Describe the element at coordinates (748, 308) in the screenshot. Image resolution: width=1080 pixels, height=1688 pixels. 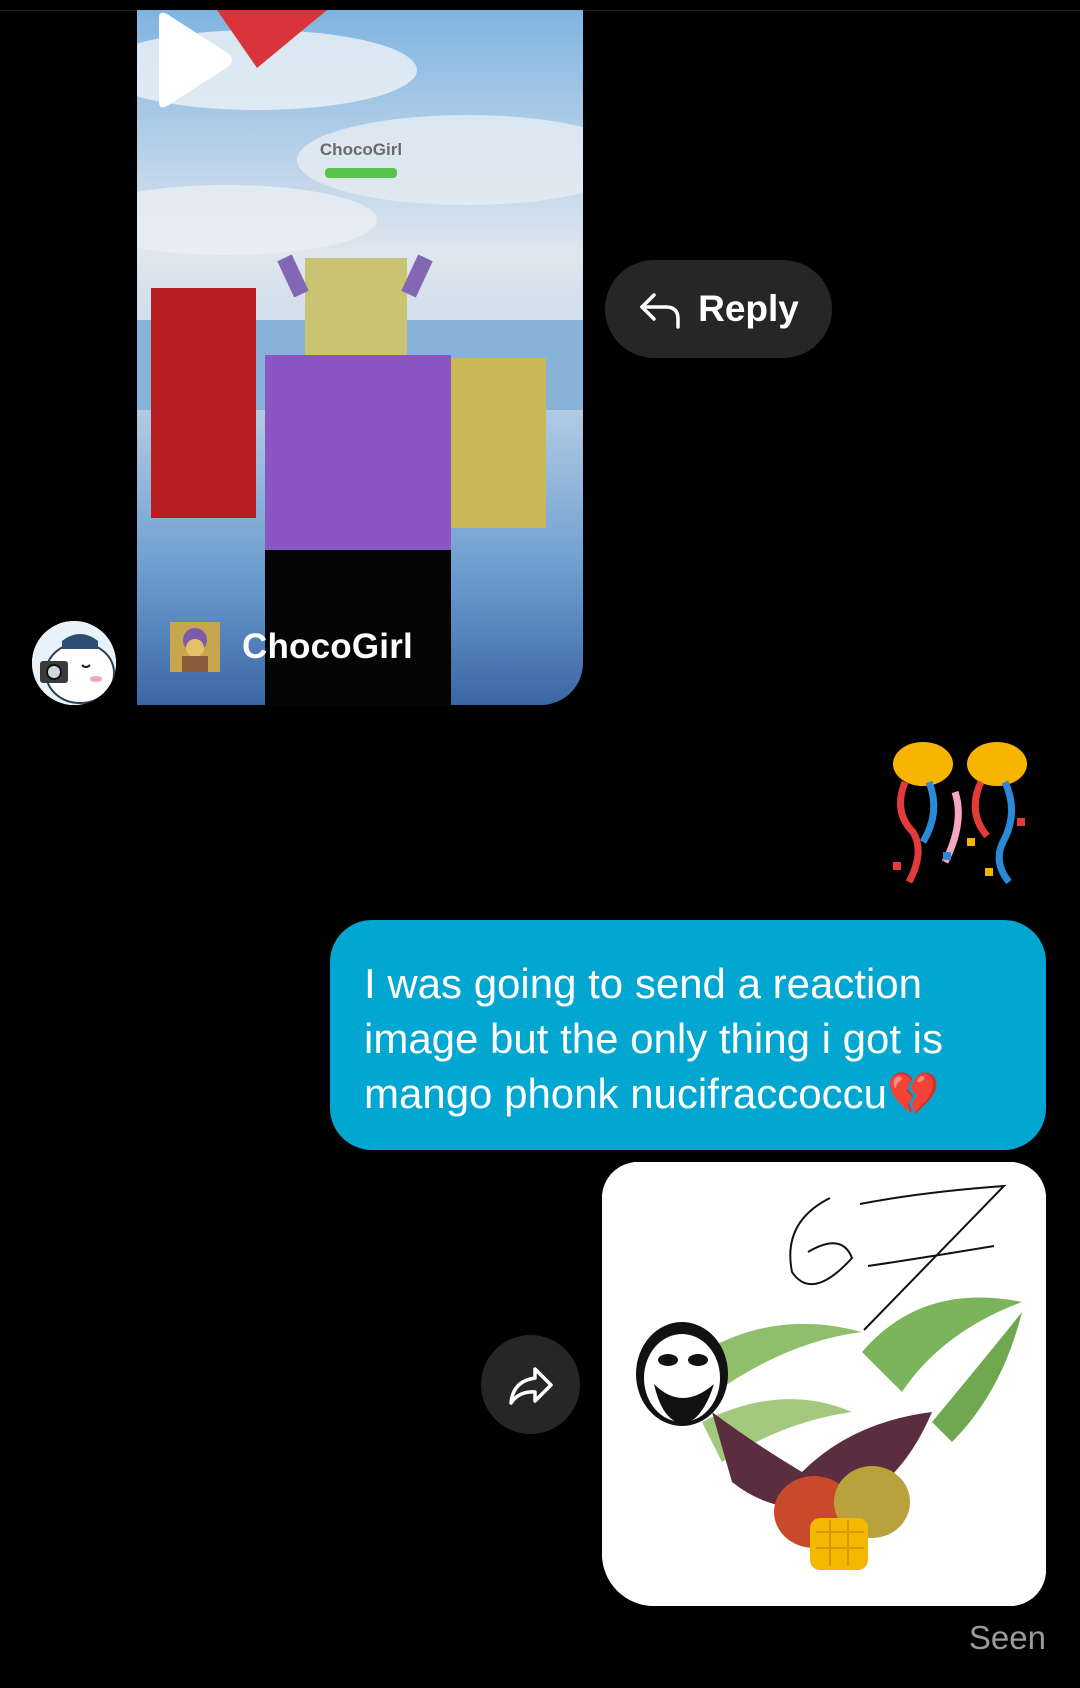
I see `reply-label: Reply` at that location.